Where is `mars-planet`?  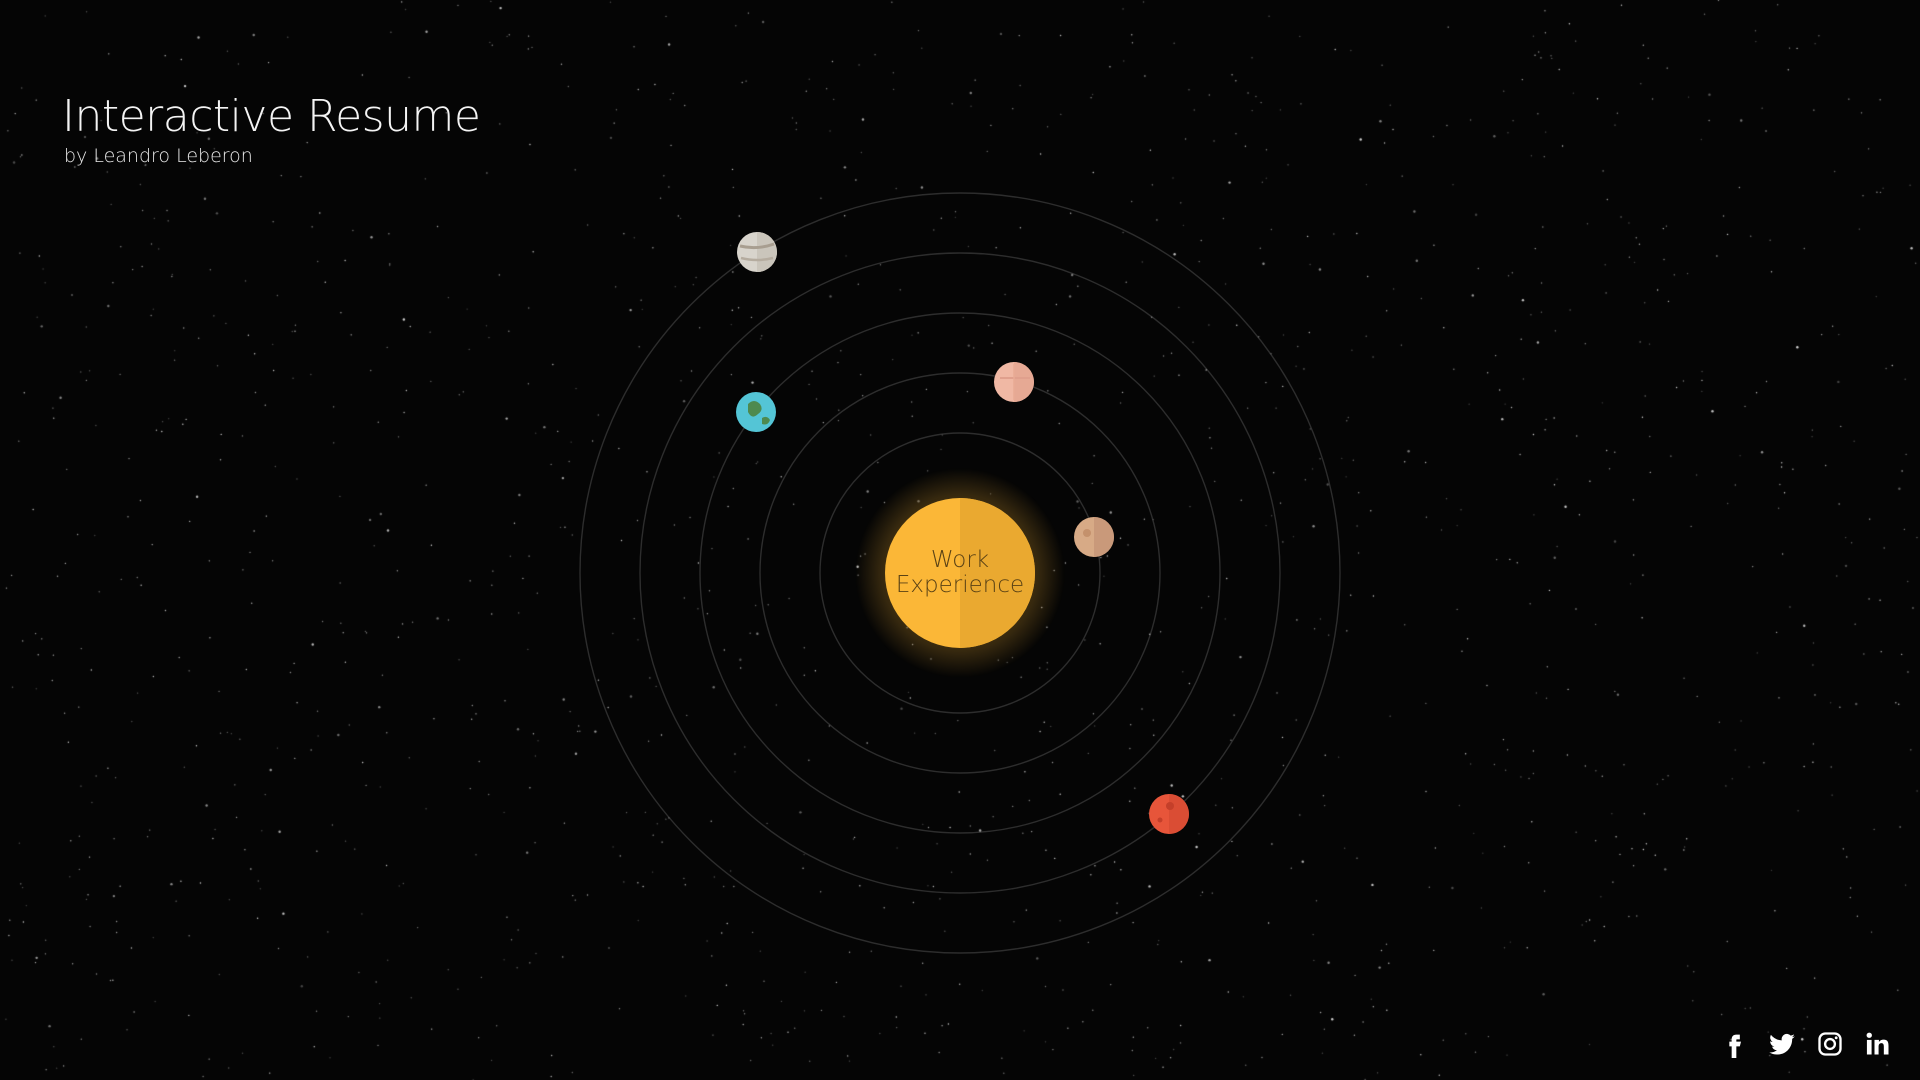 mars-planet is located at coordinates (1169, 814).